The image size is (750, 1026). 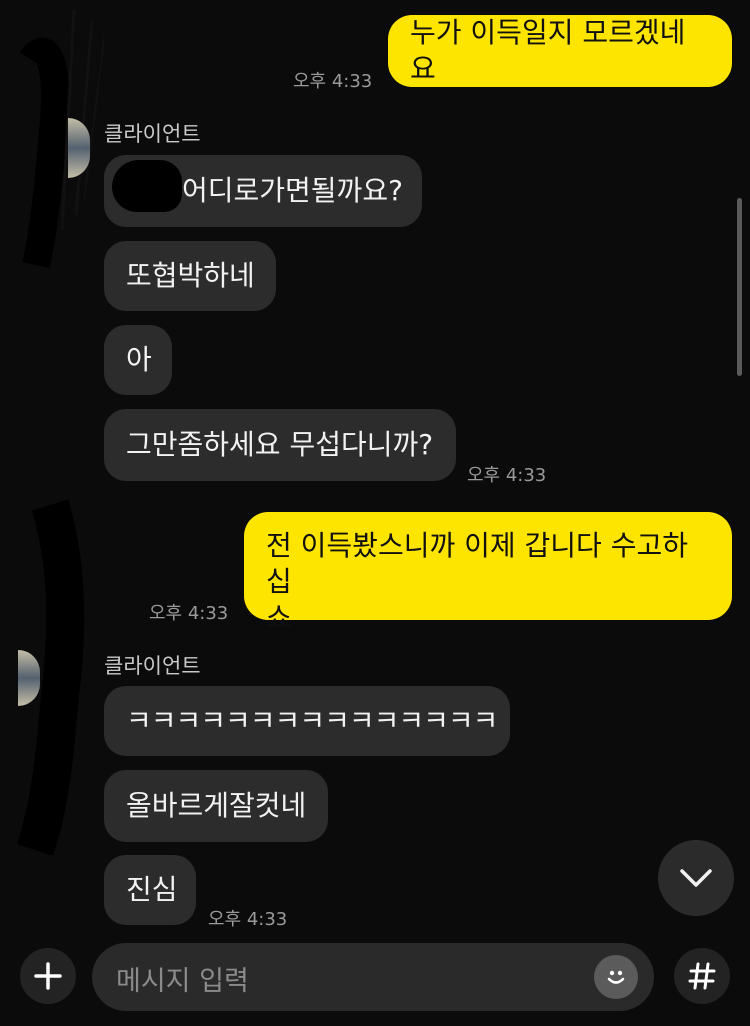 I want to click on their-message-bubble: 또협박하네, so click(x=190, y=276).